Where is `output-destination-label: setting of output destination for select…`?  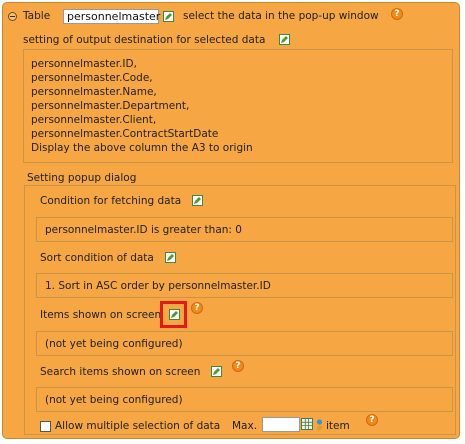 output-destination-label: setting of output destination for select… is located at coordinates (144, 40).